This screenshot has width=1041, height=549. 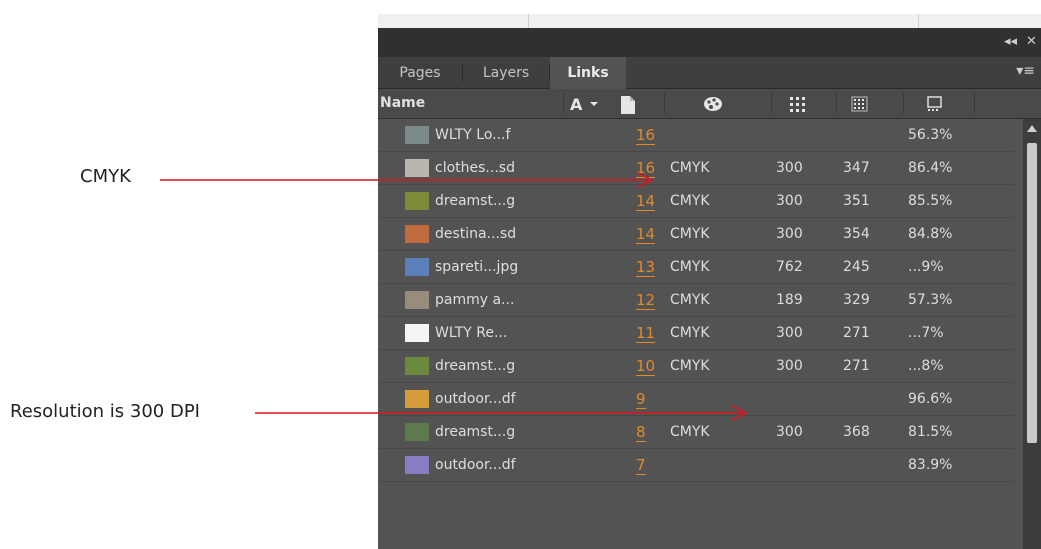 I want to click on link-page-number: 10, so click(x=646, y=366).